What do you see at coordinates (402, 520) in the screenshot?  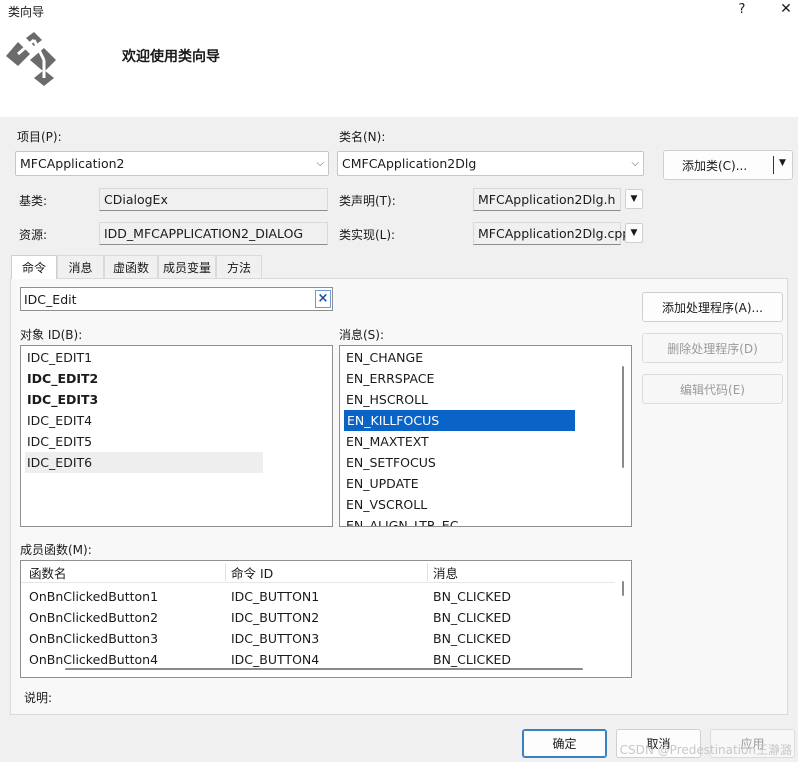 I see `message-item: EN_ALIGN_LTR_EC` at bounding box center [402, 520].